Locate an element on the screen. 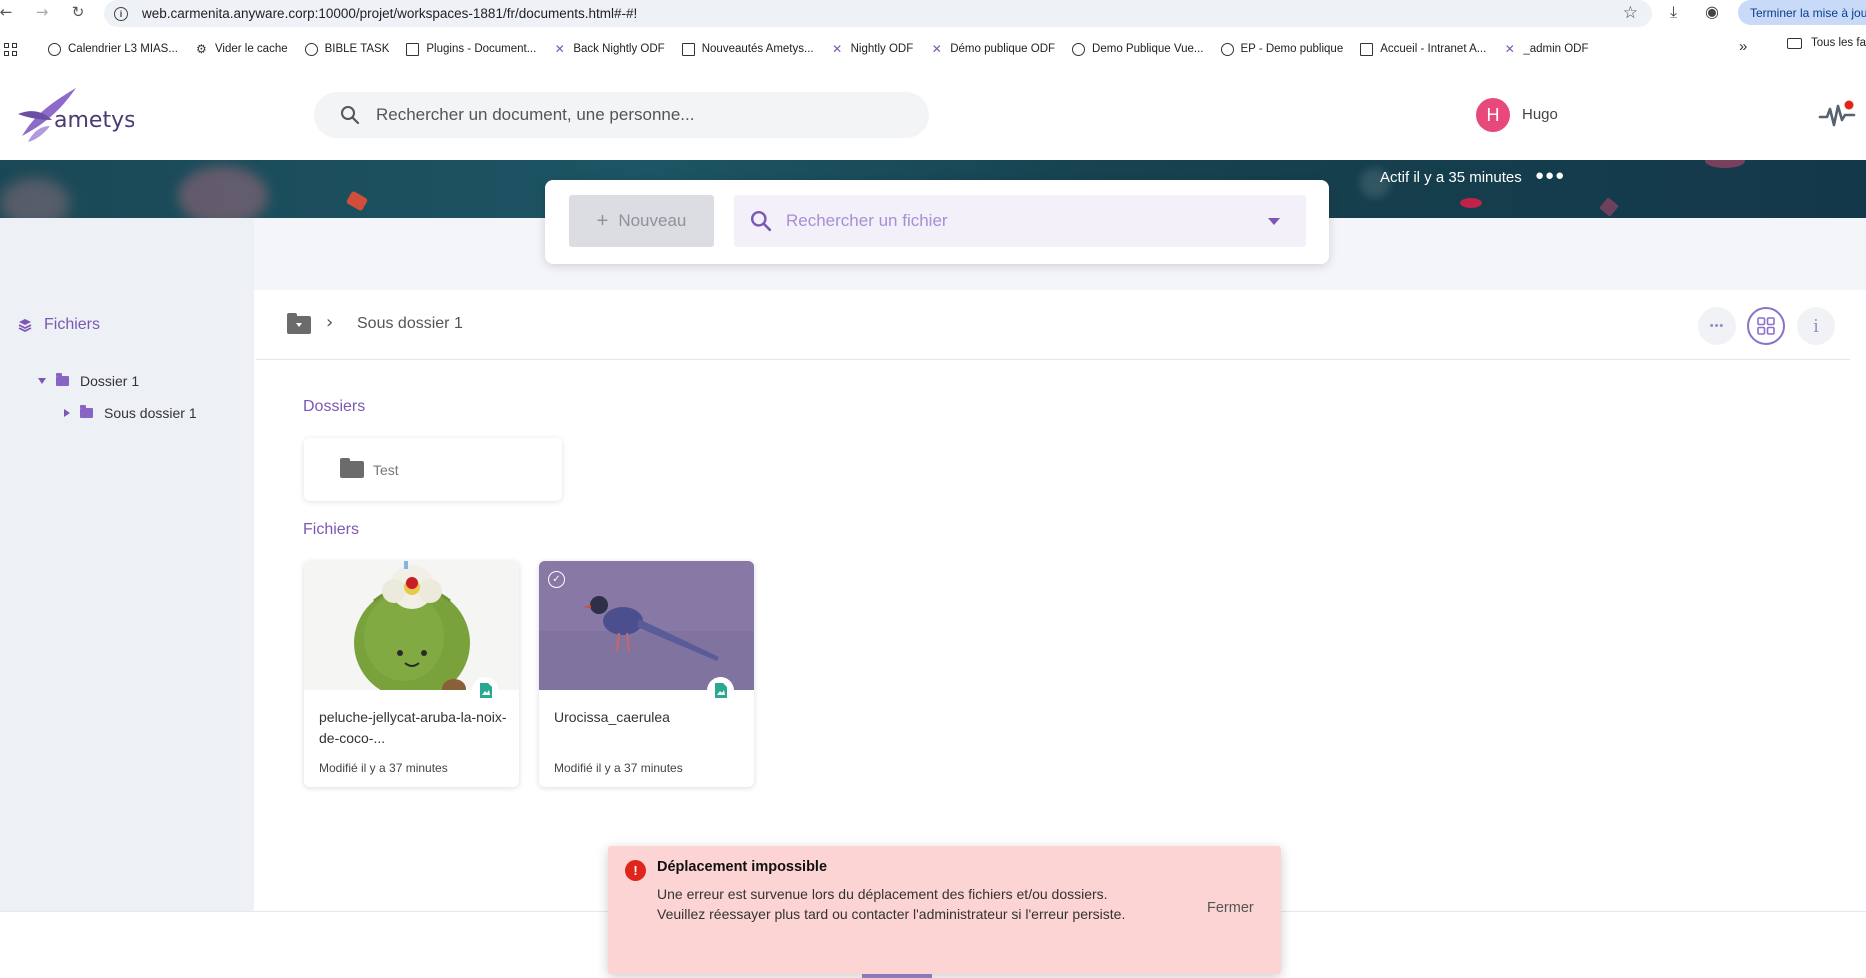 This screenshot has height=978, width=1866. bookmark-label: BIBLE TASK is located at coordinates (357, 49).